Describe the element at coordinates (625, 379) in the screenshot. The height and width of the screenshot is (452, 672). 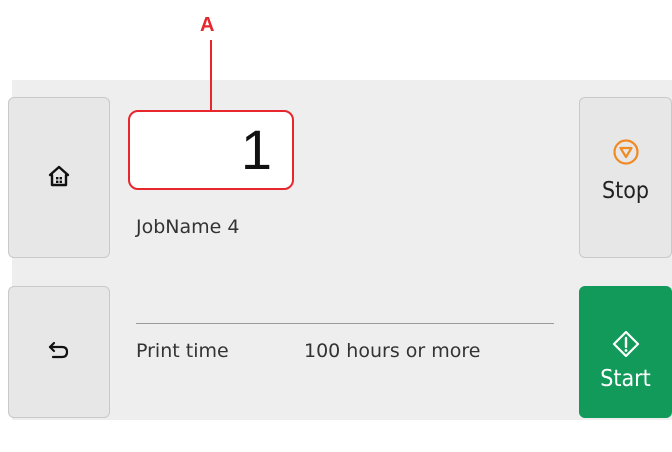
I see `start-button-label: Start` at that location.